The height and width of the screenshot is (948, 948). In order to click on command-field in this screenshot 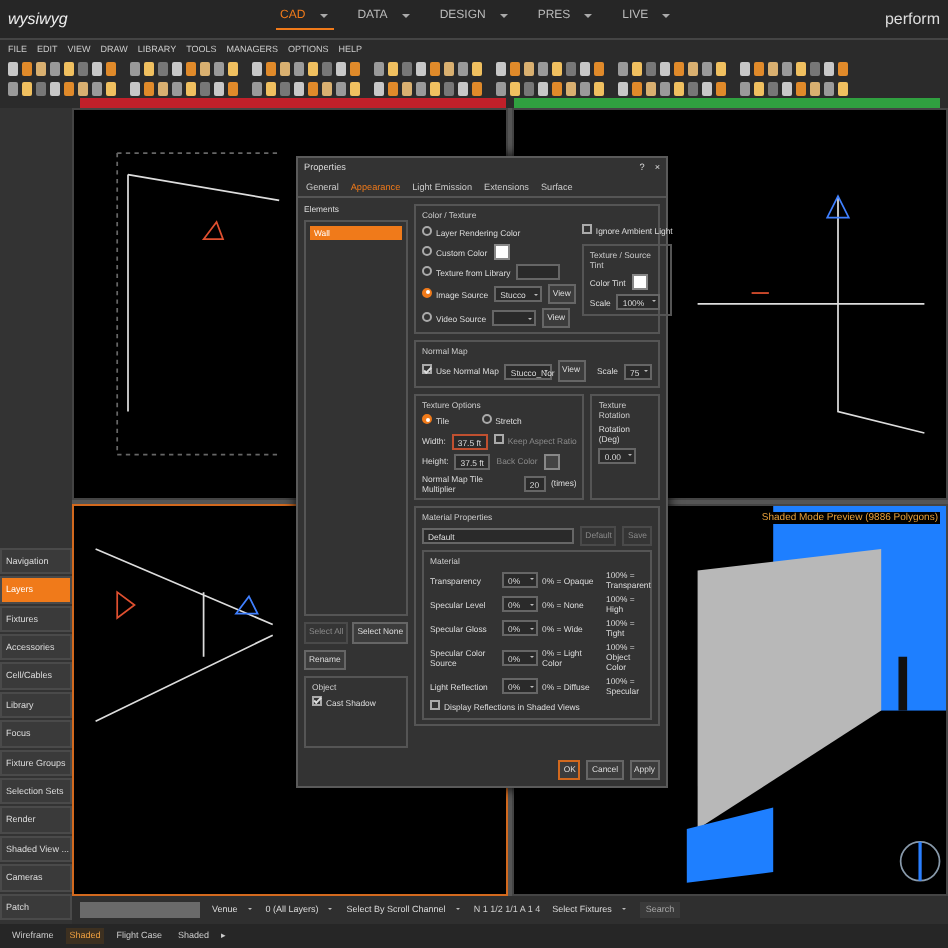, I will do `click(140, 910)`.